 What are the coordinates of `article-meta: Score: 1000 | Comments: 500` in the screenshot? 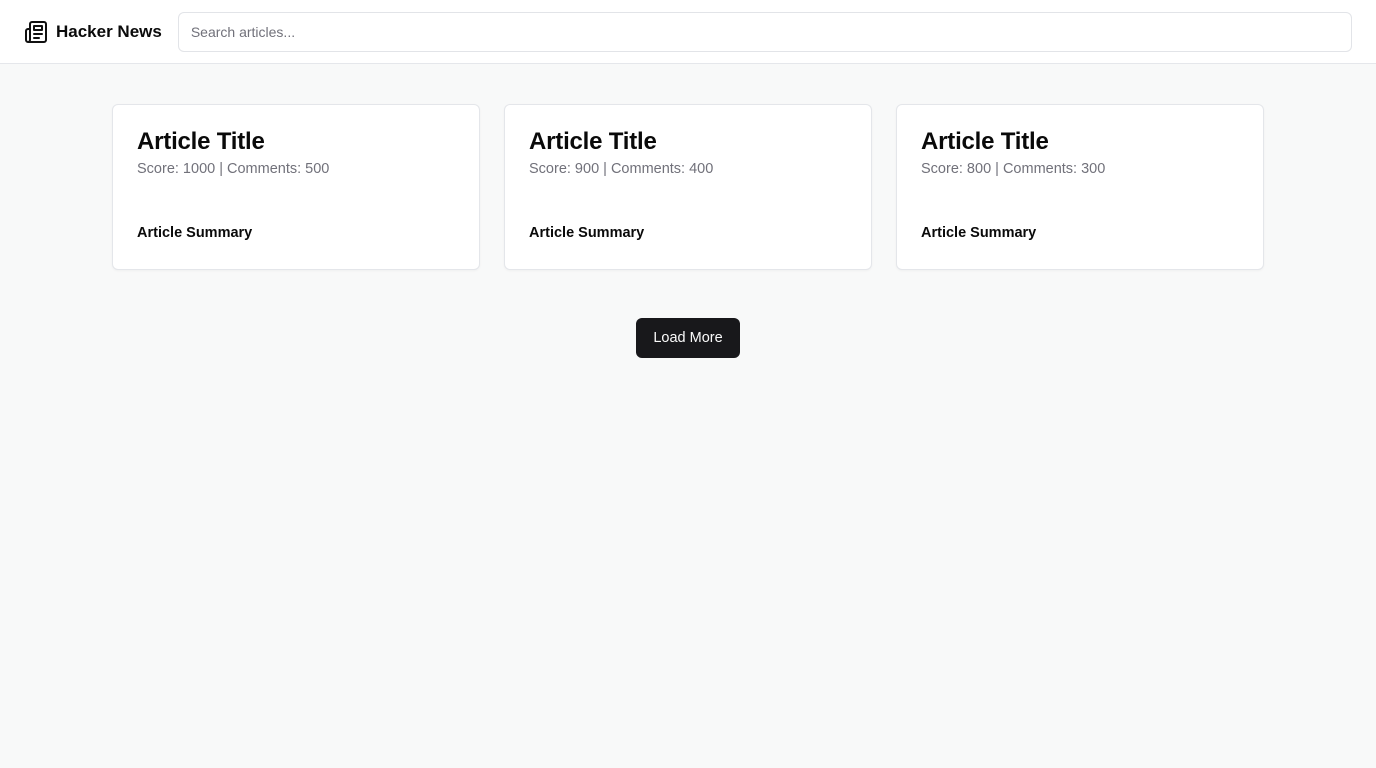 It's located at (233, 169).